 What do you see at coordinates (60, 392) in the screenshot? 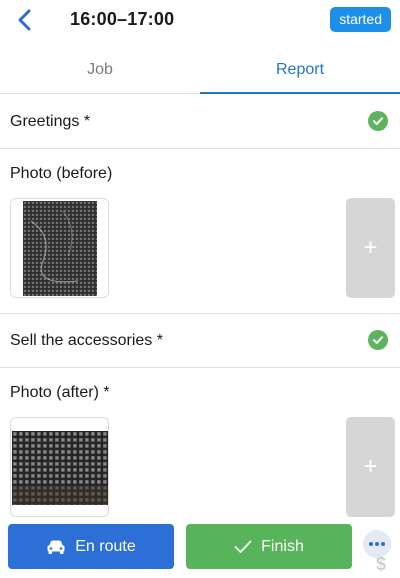
I see `photo-after-label: Photo (after) *` at bounding box center [60, 392].